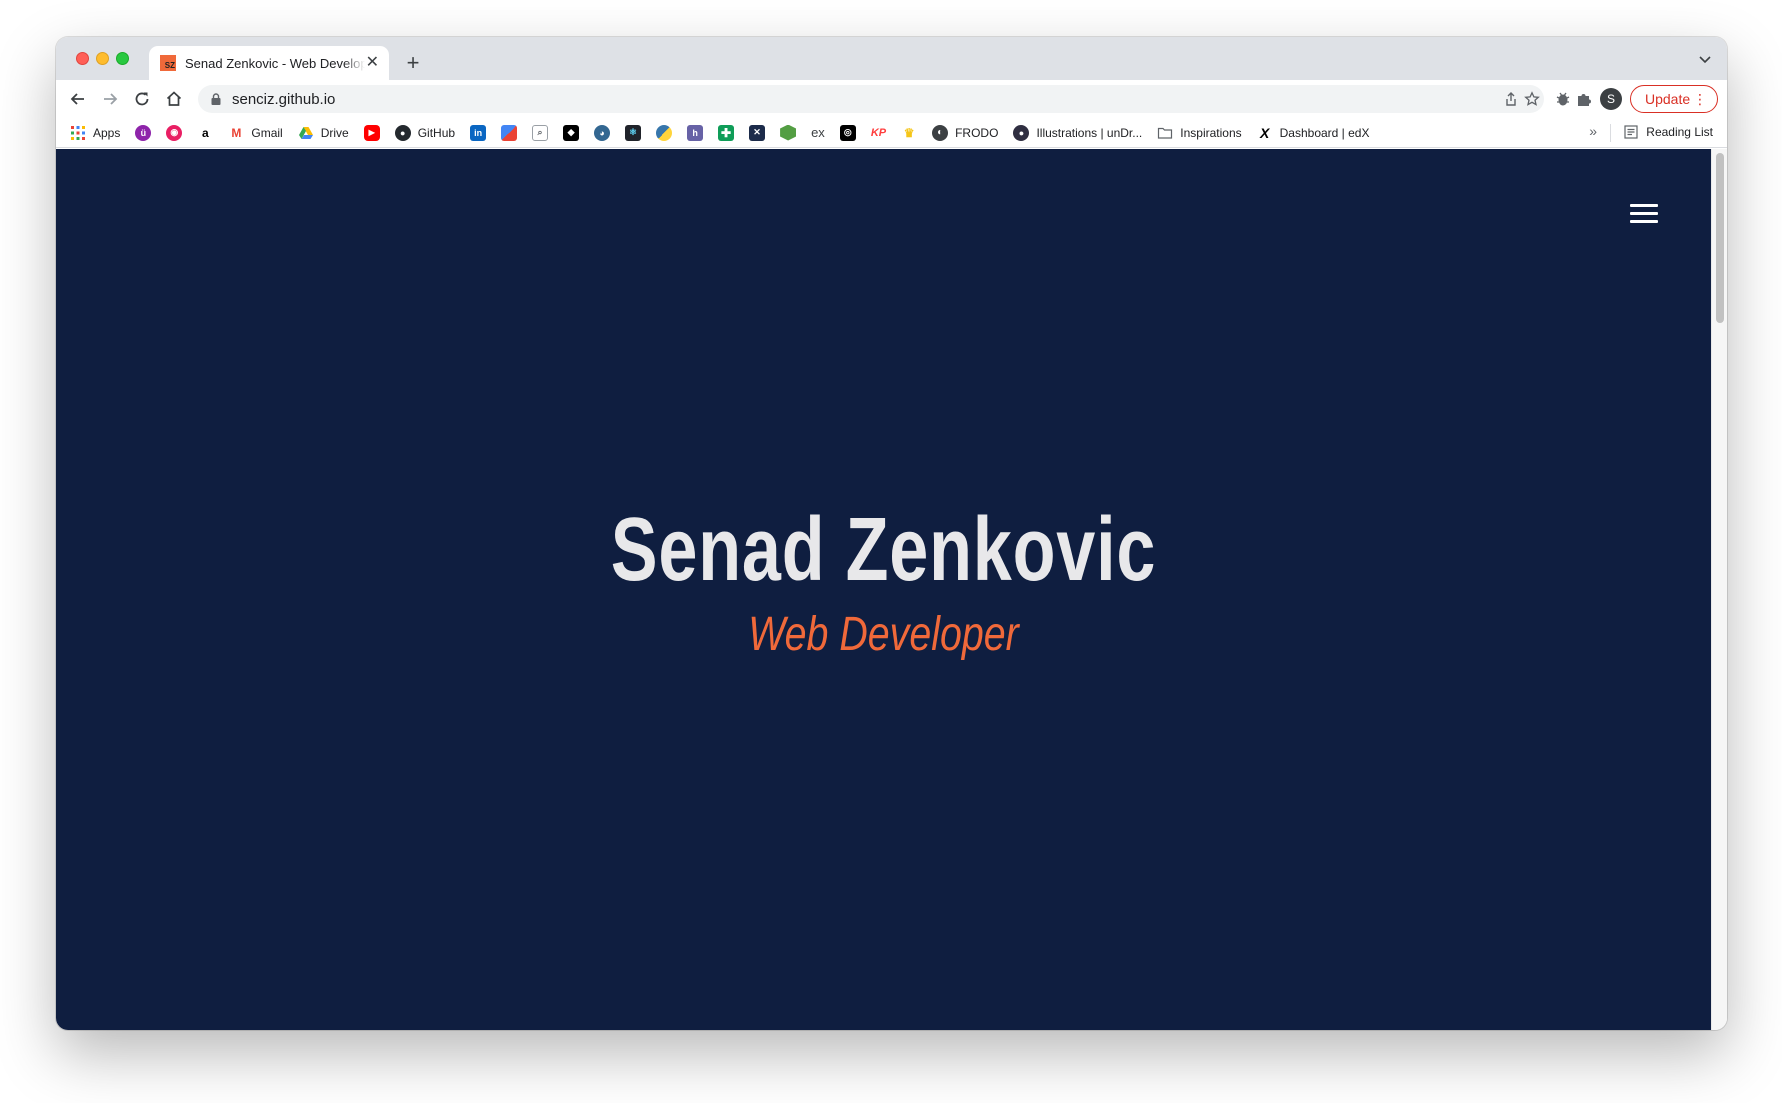 The image size is (1782, 1103). Describe the element at coordinates (1644, 214) in the screenshot. I see `hamburger-menu-icon` at that location.